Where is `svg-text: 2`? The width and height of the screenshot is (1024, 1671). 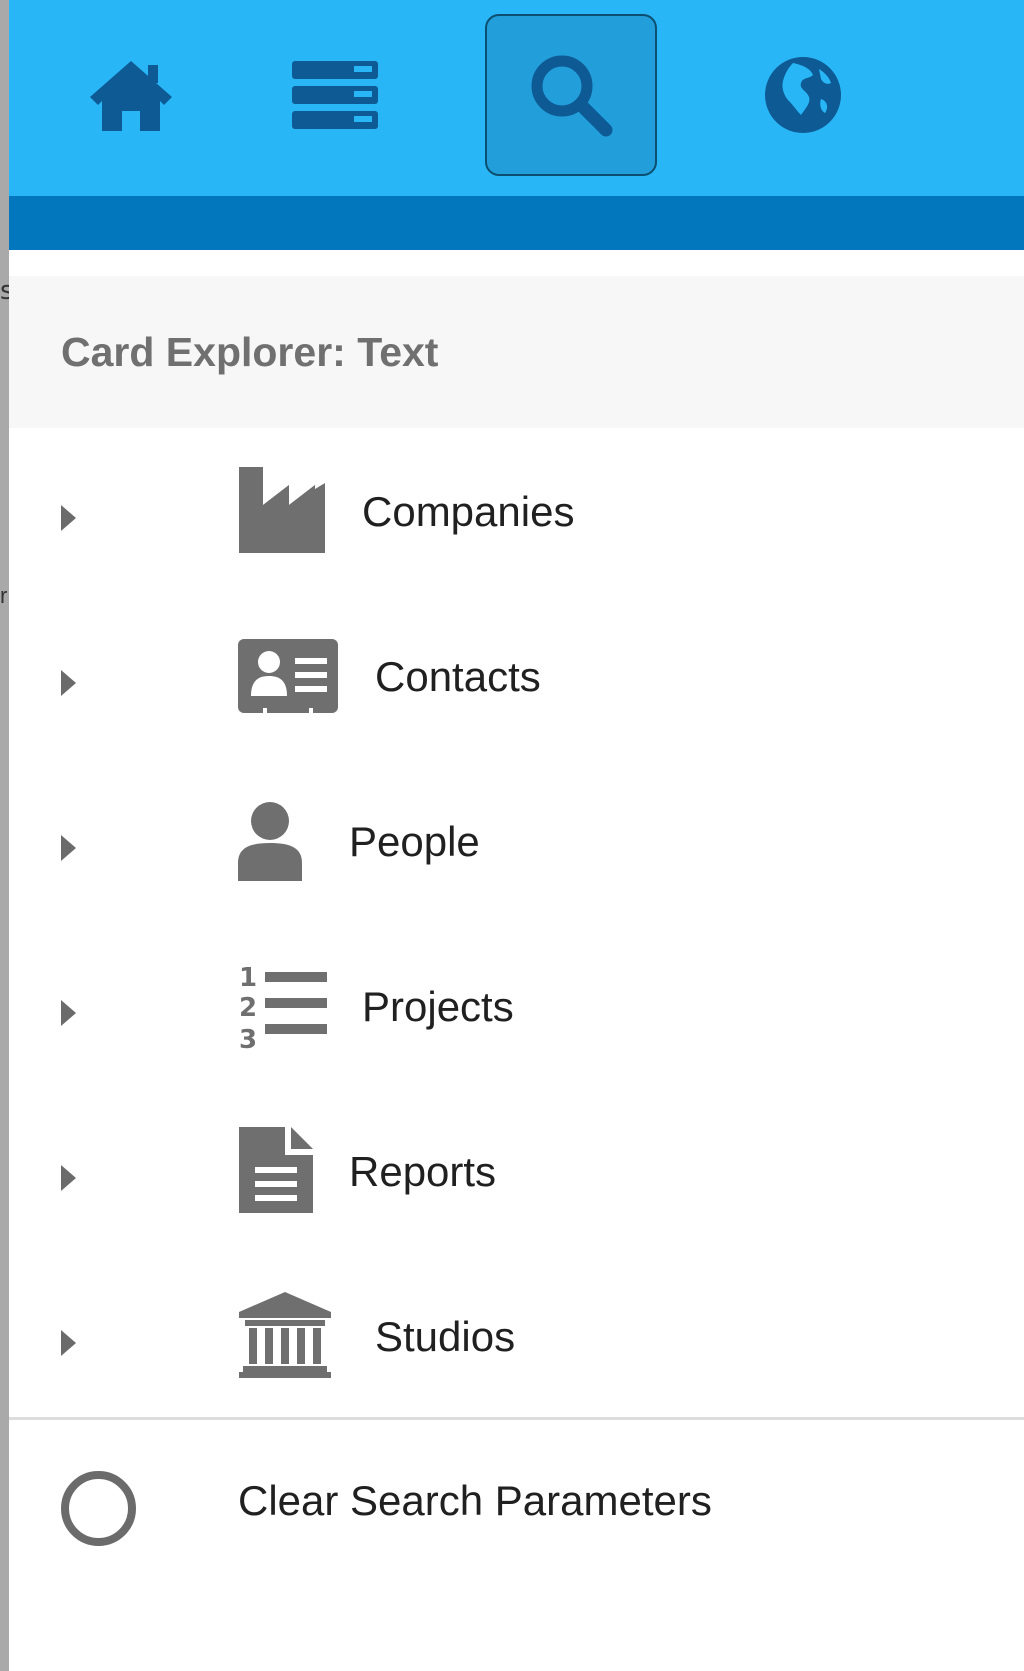
svg-text: 2 is located at coordinates (248, 1008).